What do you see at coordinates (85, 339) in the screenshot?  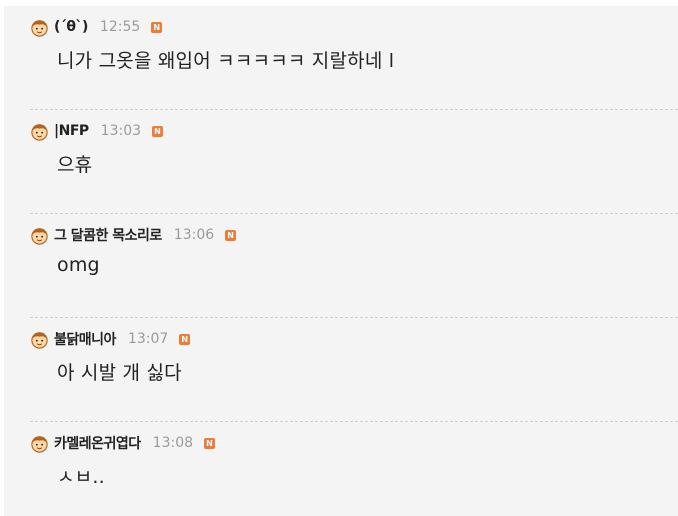 I see `comment-nickname: 불닭매니아` at bounding box center [85, 339].